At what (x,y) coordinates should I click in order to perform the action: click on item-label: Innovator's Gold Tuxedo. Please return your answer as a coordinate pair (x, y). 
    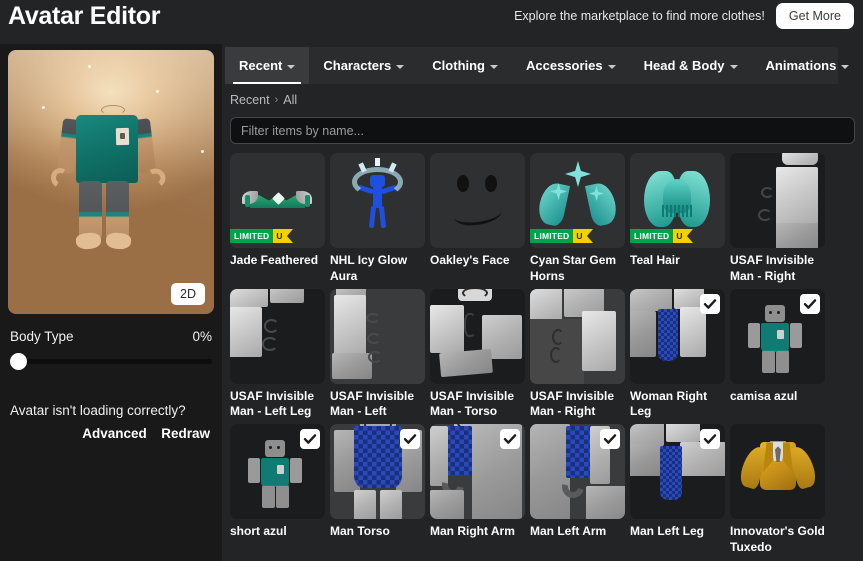
    Looking at the image, I should click on (777, 540).